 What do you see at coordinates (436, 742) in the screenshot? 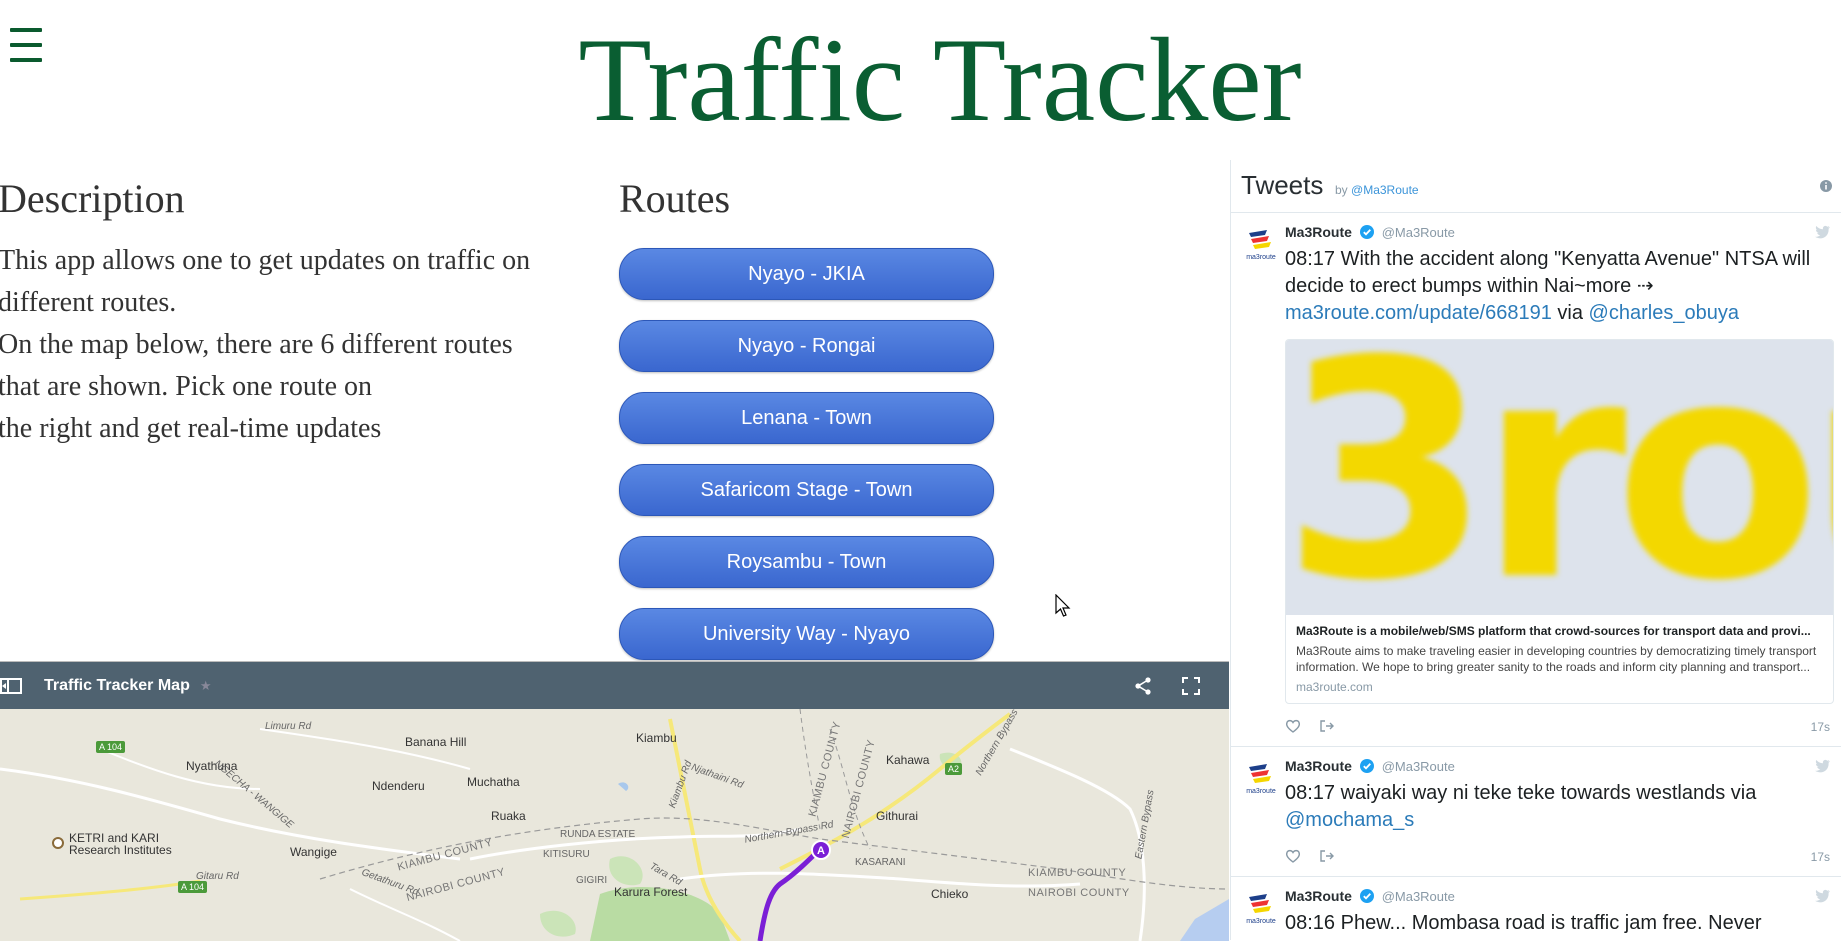
I see `map-label: Banana Hill` at bounding box center [436, 742].